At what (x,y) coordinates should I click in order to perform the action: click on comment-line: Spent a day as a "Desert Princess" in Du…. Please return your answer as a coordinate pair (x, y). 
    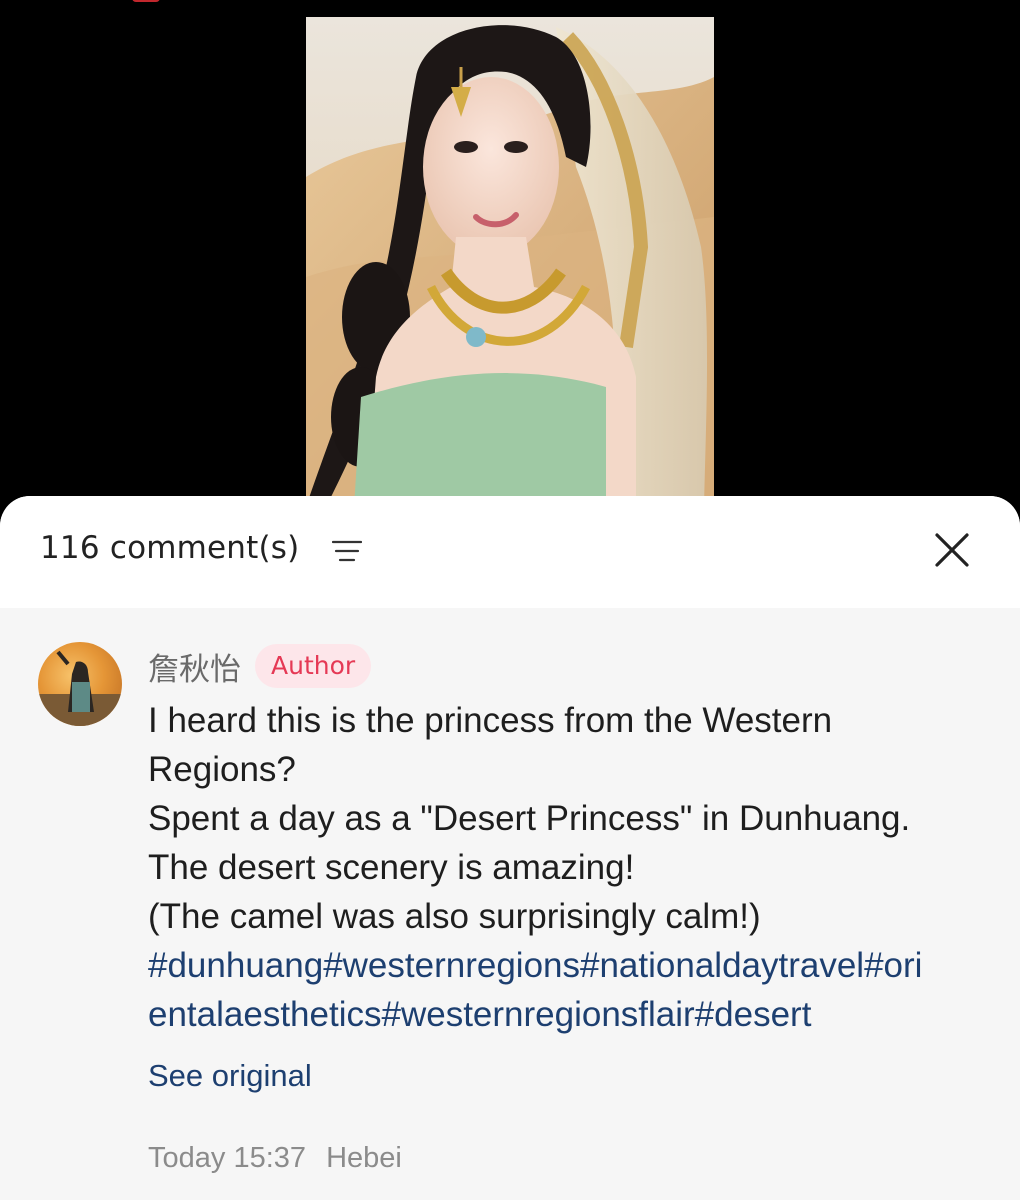
    Looking at the image, I should click on (529, 818).